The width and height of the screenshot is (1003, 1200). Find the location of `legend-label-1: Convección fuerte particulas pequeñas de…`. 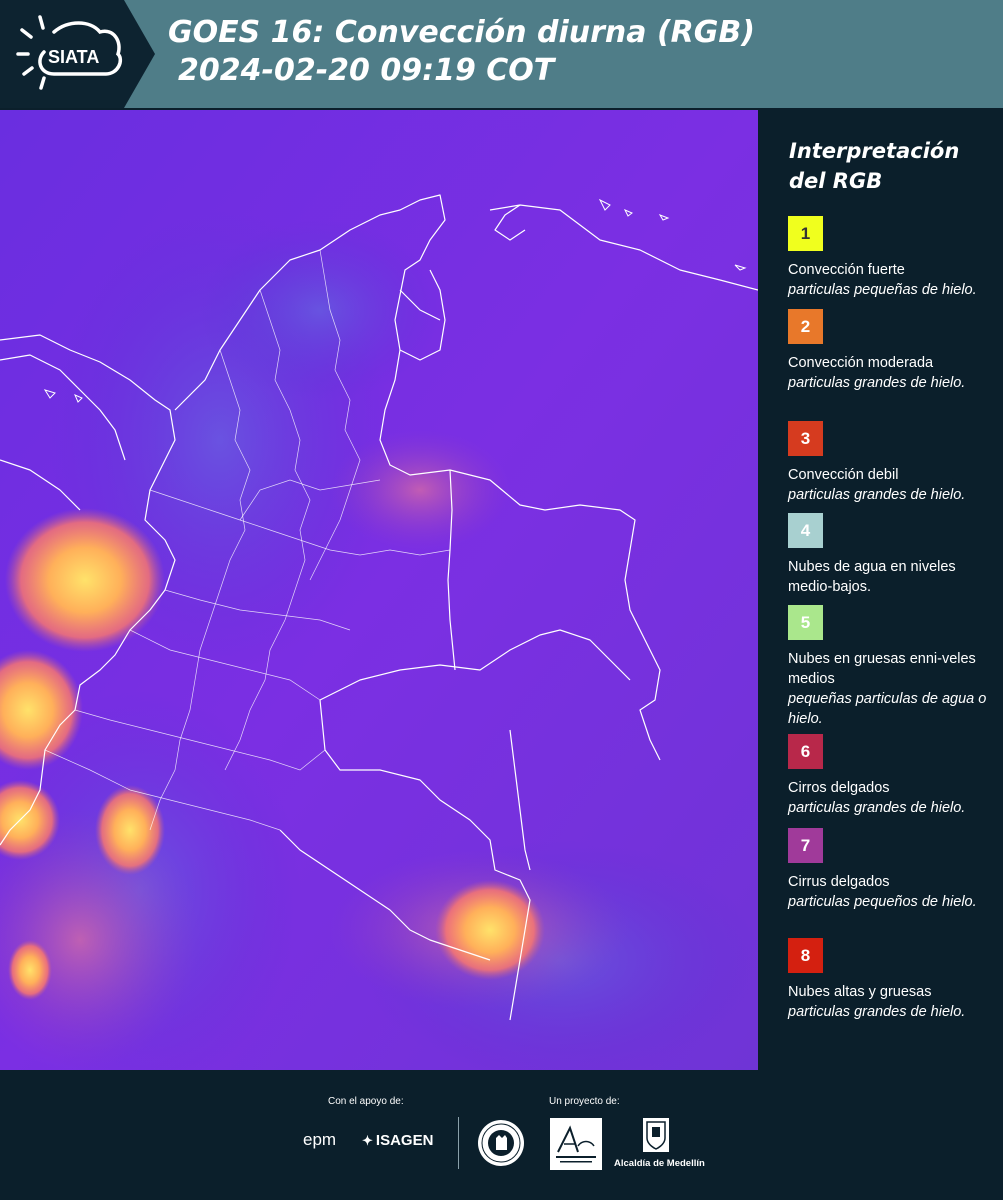

legend-label-1: Convección fuerte particulas pequeñas de… is located at coordinates (893, 280).